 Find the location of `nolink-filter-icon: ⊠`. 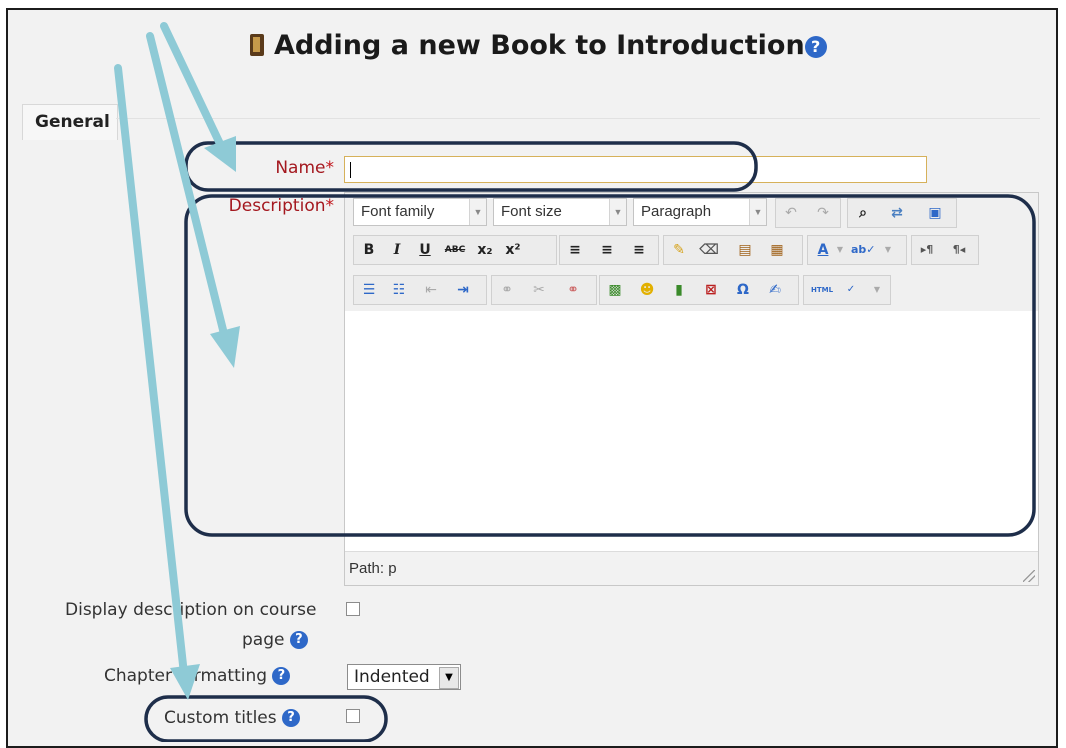

nolink-filter-icon: ⊠ is located at coordinates (711, 290).